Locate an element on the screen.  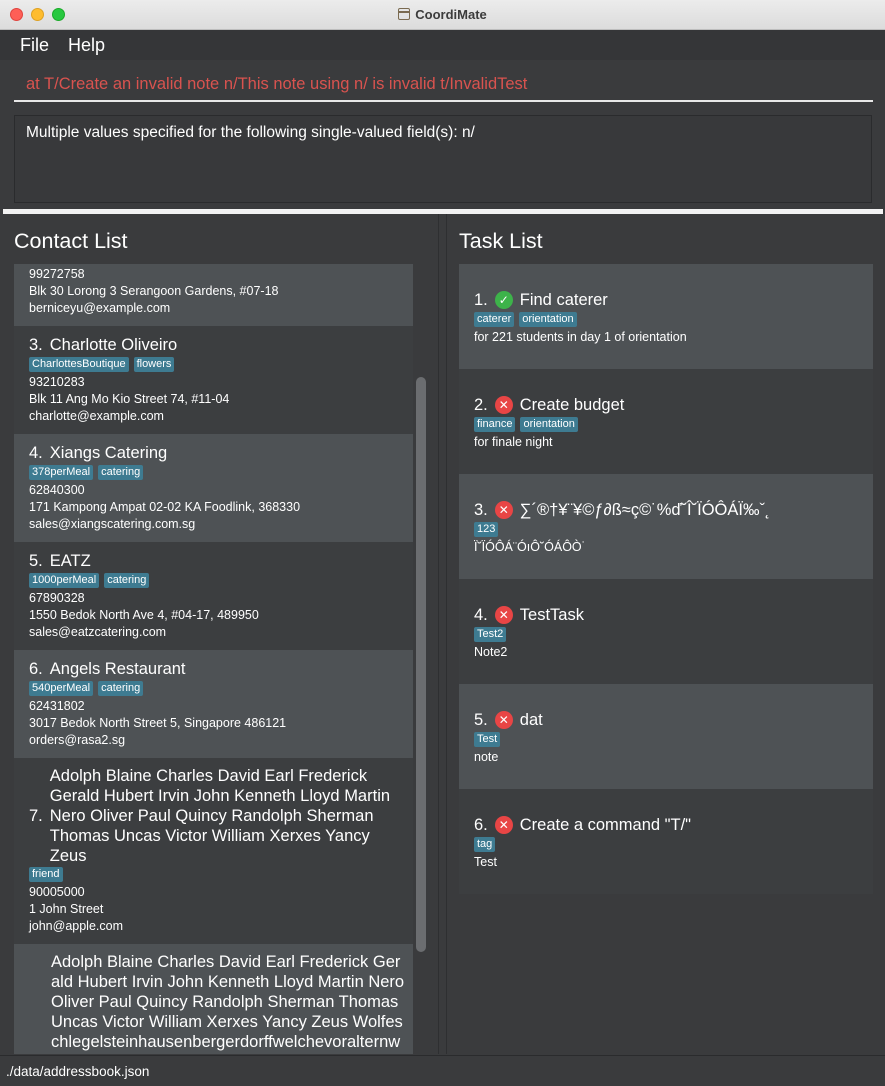
task-name-row: 6. ✕ Create a command "T/" is located at coordinates (666, 825).